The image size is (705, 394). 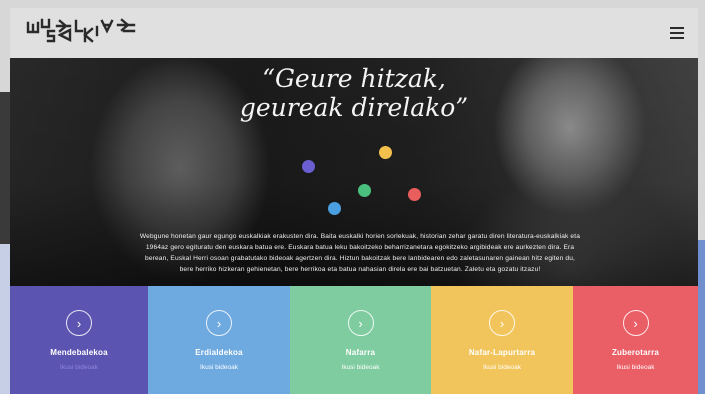 I want to click on logo-mark, so click(x=81, y=30).